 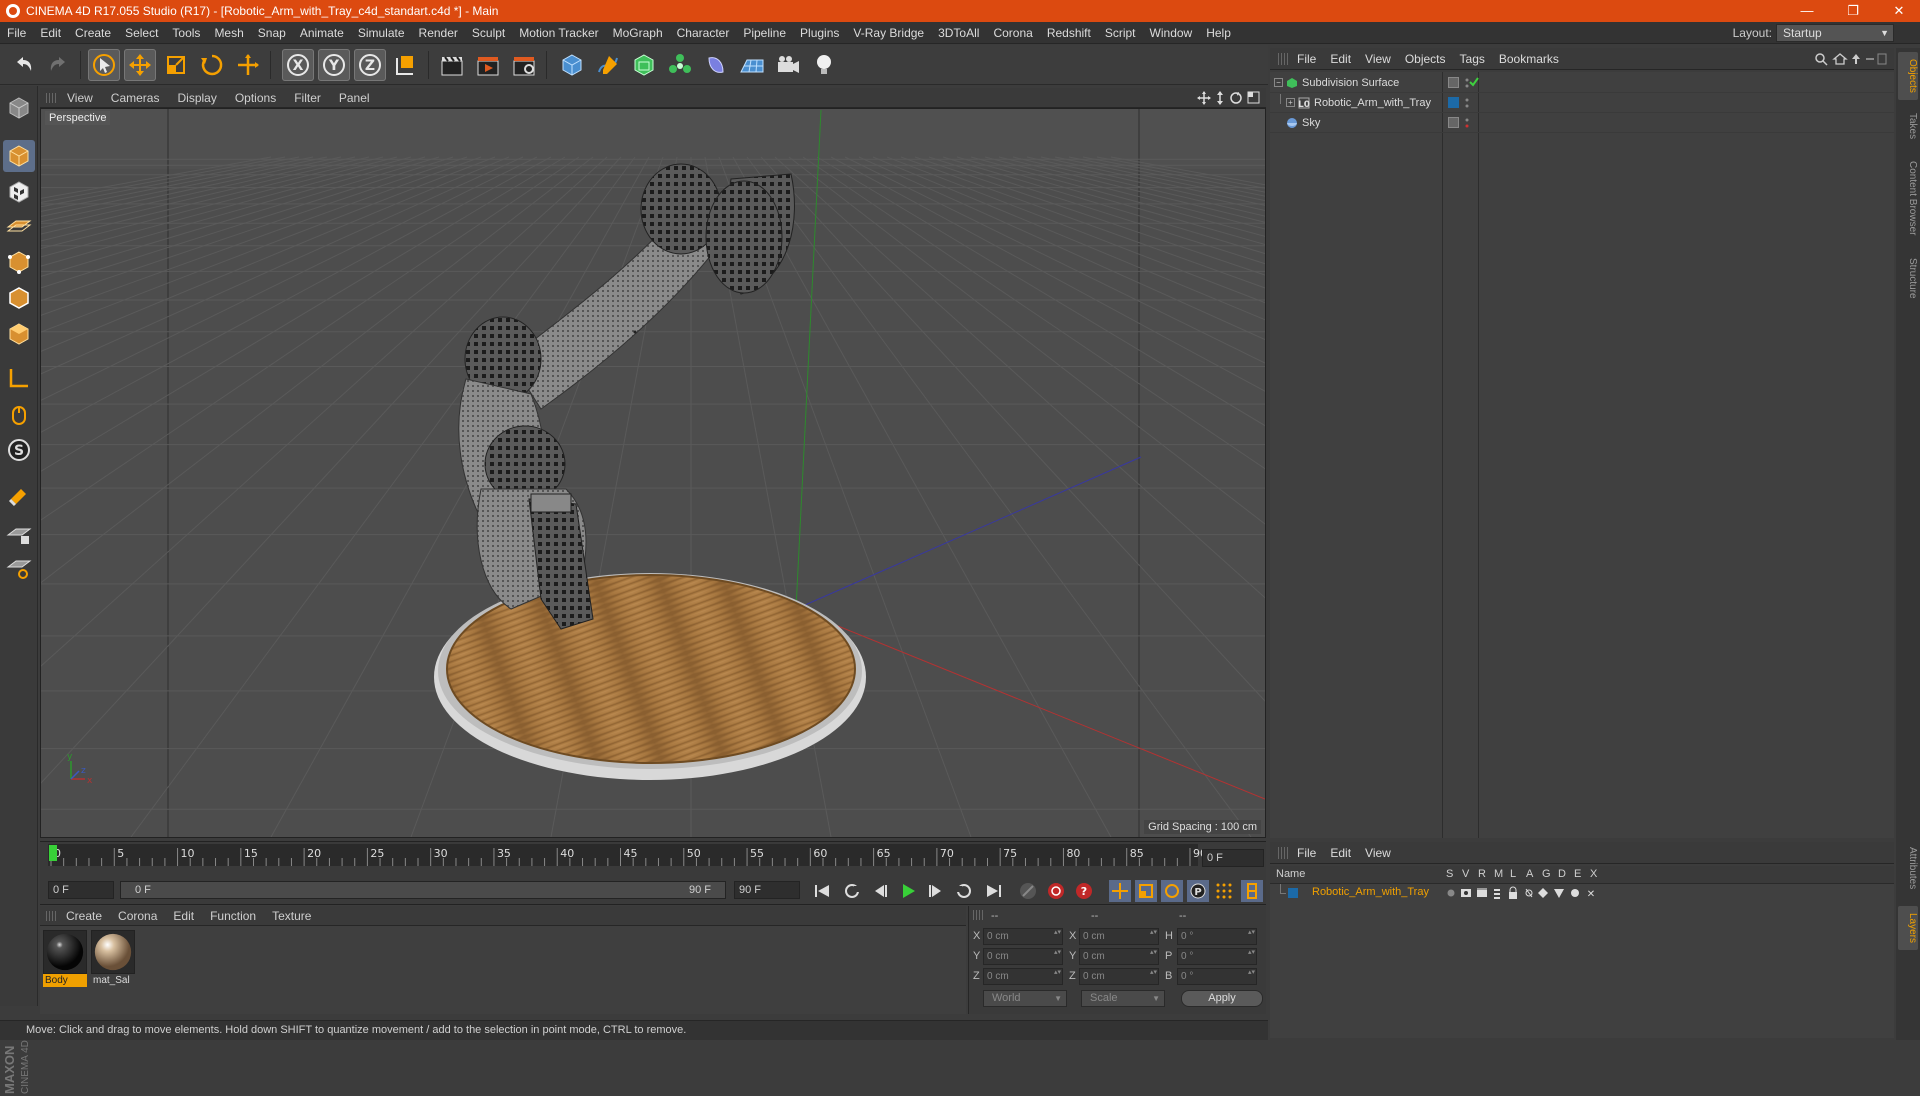 What do you see at coordinates (140, 65) in the screenshot?
I see `move-tool-button` at bounding box center [140, 65].